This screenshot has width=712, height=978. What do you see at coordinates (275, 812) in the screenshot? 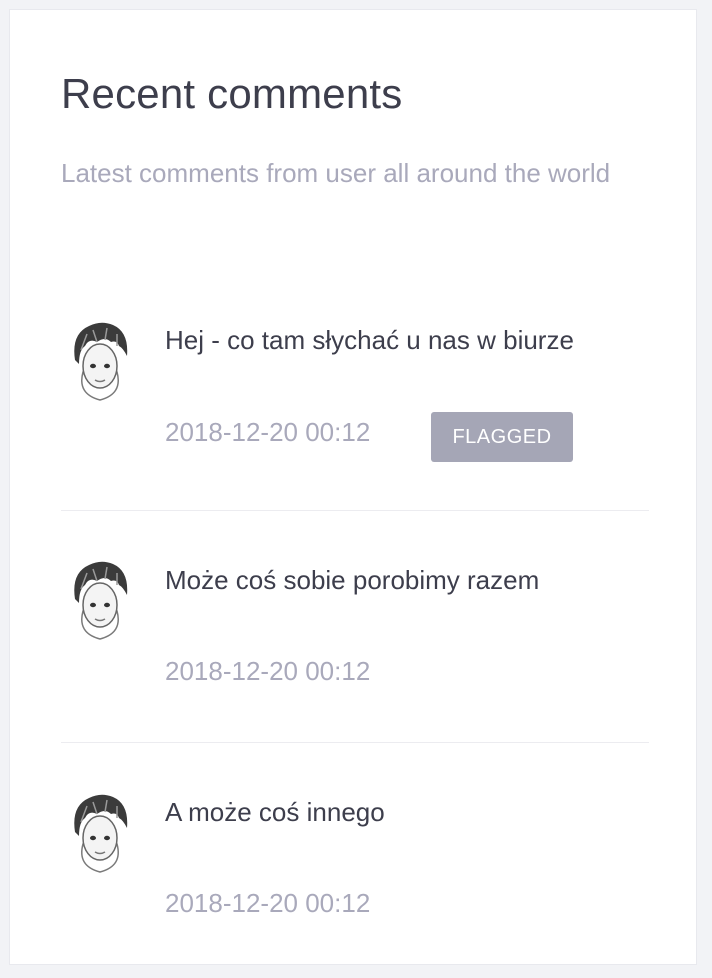
I see `comment-text: A może coś innego` at bounding box center [275, 812].